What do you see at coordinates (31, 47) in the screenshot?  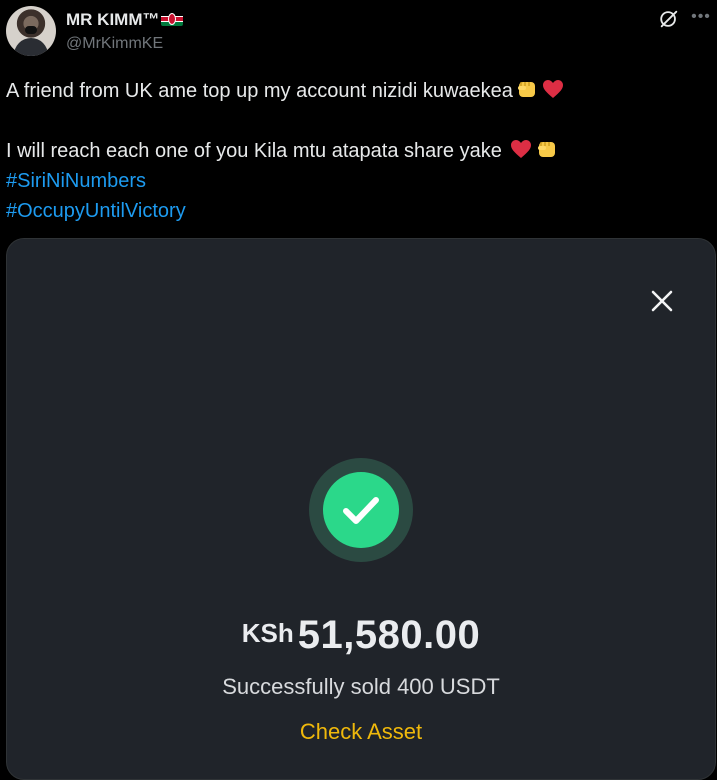 I see `avatar-body-detail` at bounding box center [31, 47].